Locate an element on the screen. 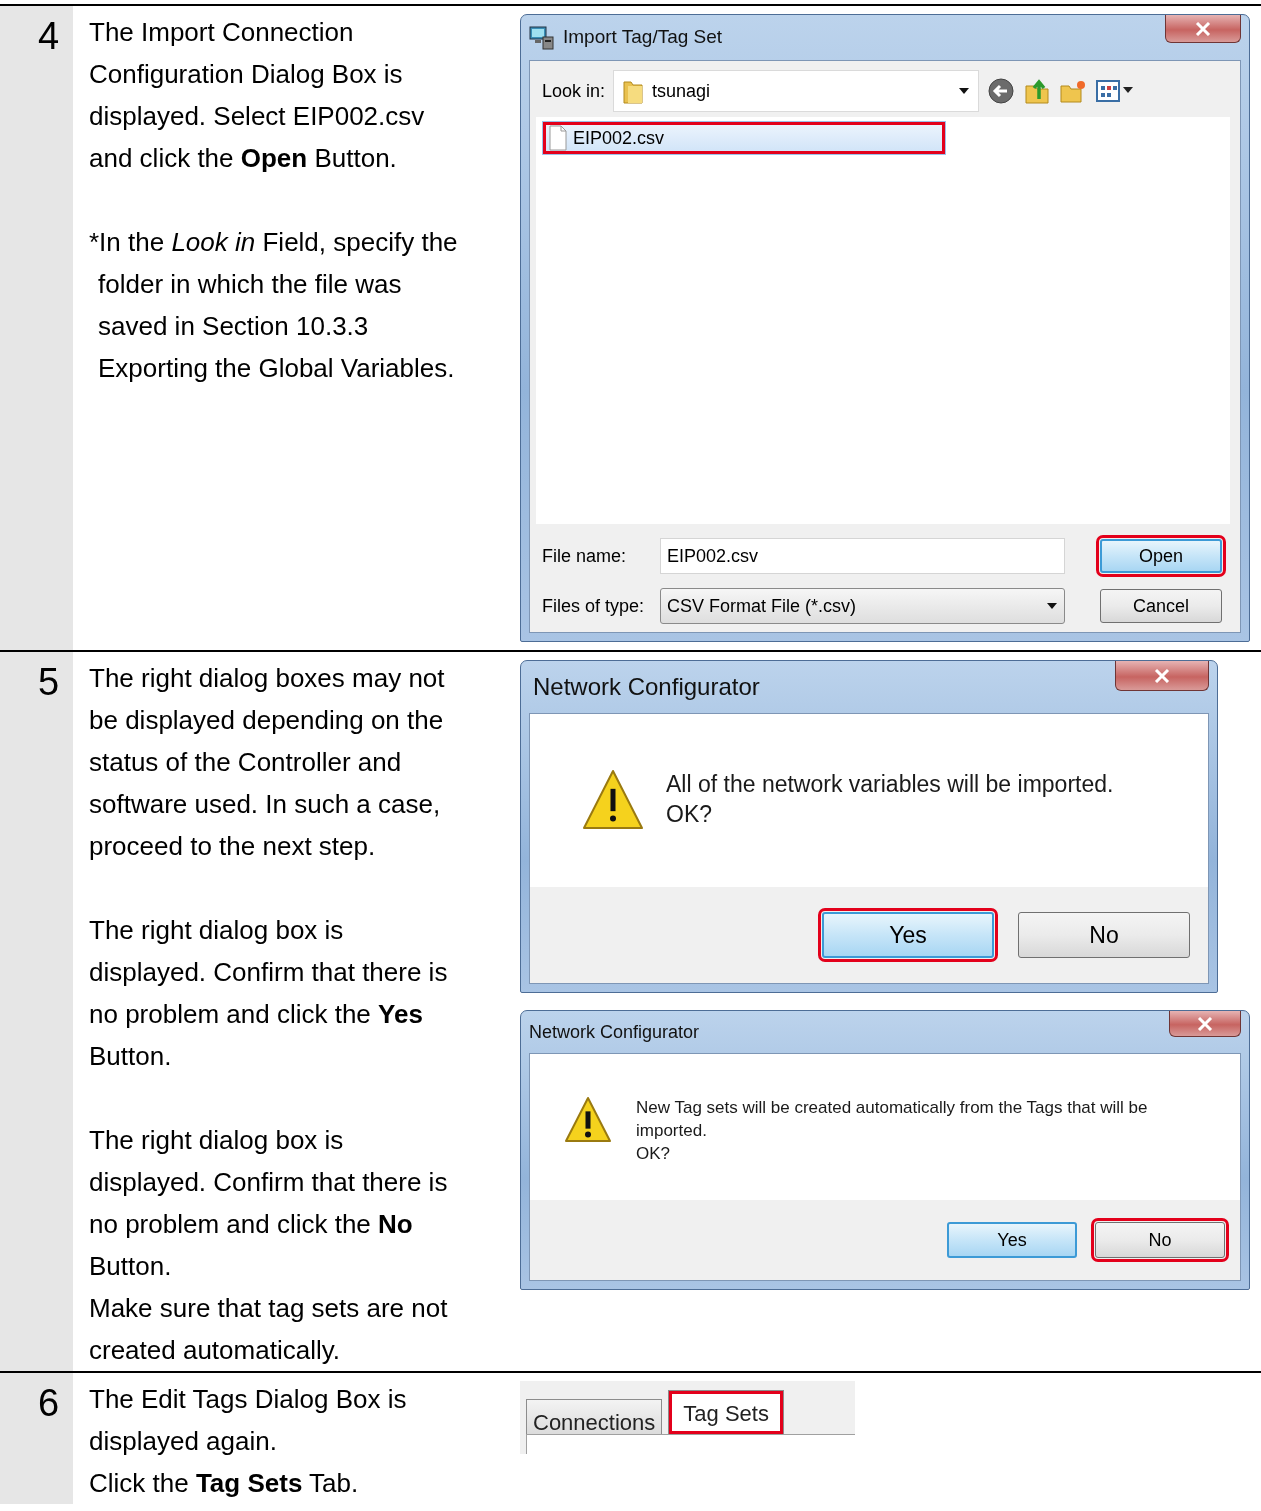 The image size is (1261, 1511). view-menu-icon is located at coordinates (1115, 91).